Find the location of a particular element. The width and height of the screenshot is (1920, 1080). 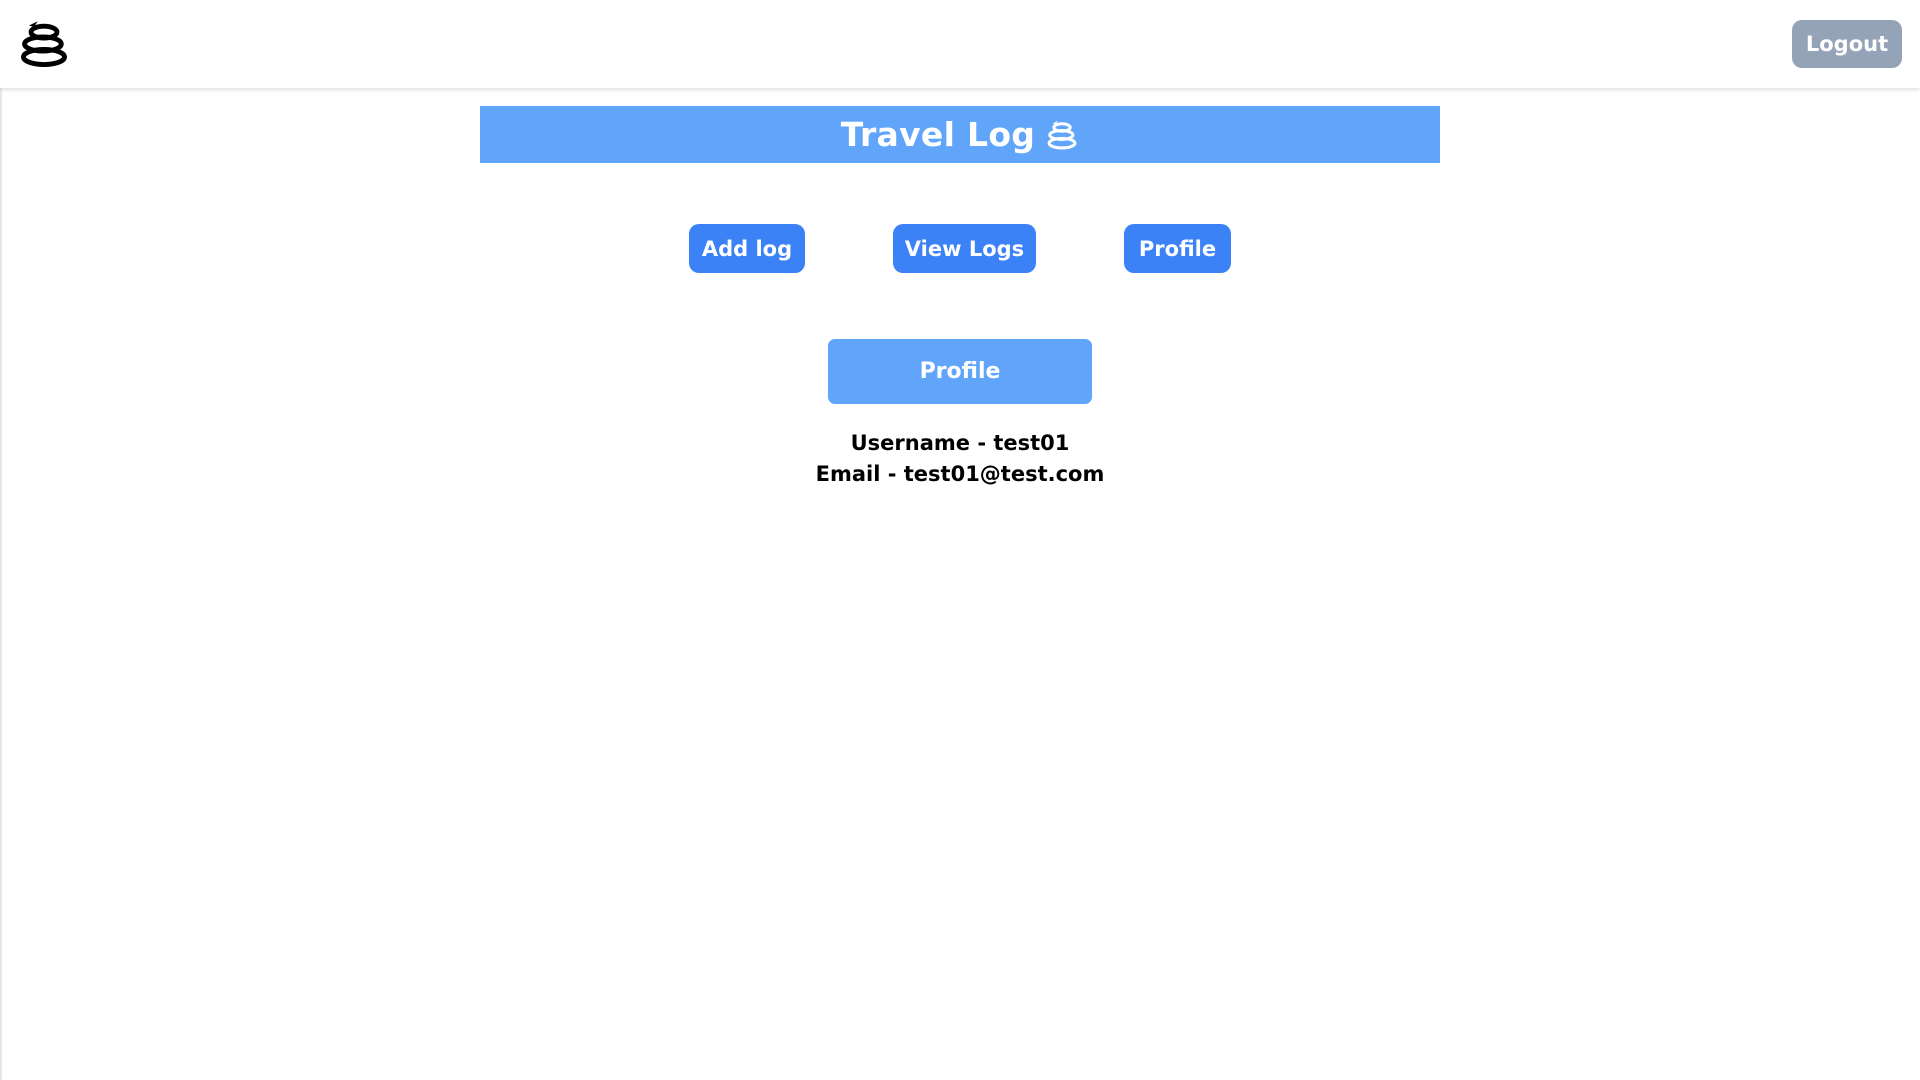

email-line: Email - test01@test.com is located at coordinates (960, 474).